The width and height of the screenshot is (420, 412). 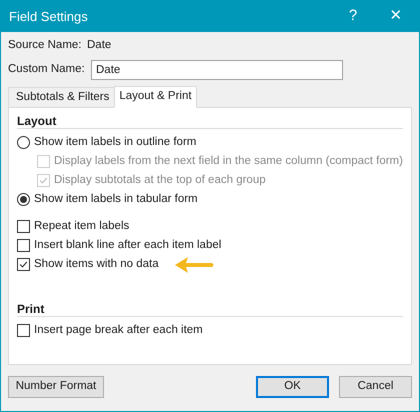 What do you see at coordinates (375, 387) in the screenshot?
I see `dialog-button: Cancel` at bounding box center [375, 387].